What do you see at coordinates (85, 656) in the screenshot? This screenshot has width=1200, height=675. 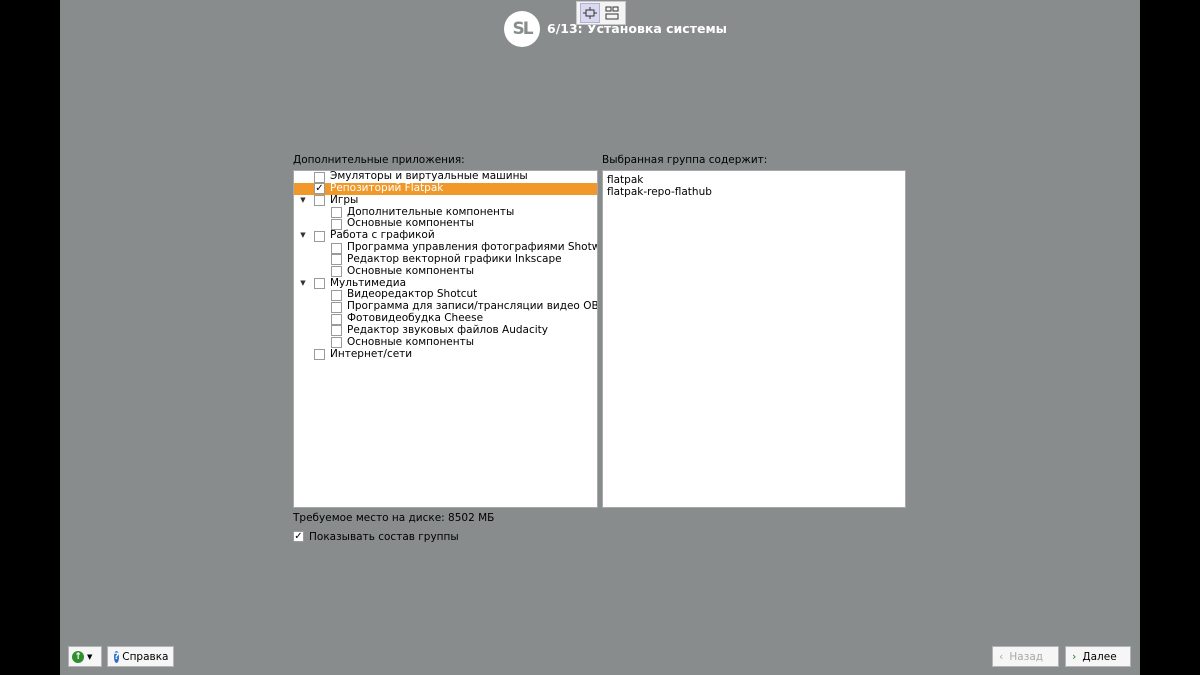 I see `keyboard-layout-button: ↑ ▼` at bounding box center [85, 656].